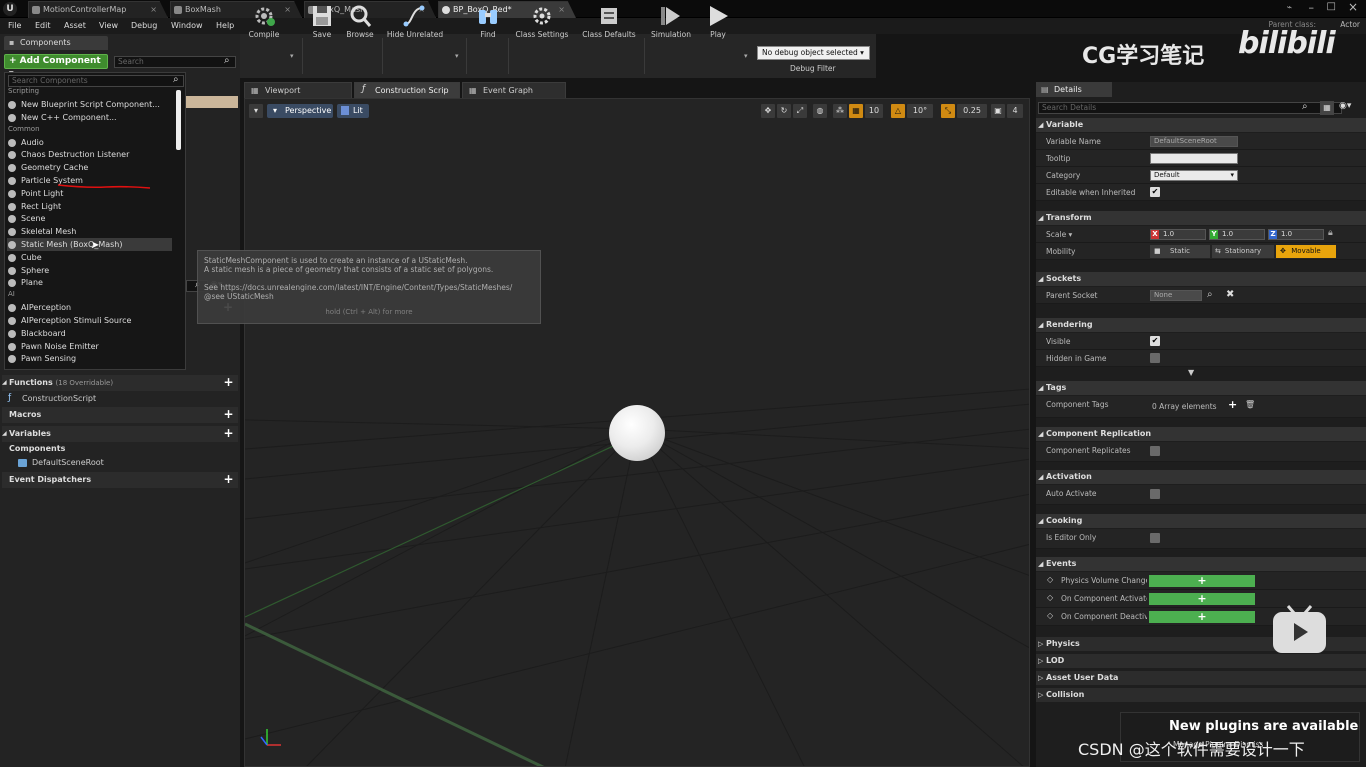 This screenshot has height=767, width=1366. Describe the element at coordinates (264, 22) in the screenshot. I see `compile-button: Compile` at that location.